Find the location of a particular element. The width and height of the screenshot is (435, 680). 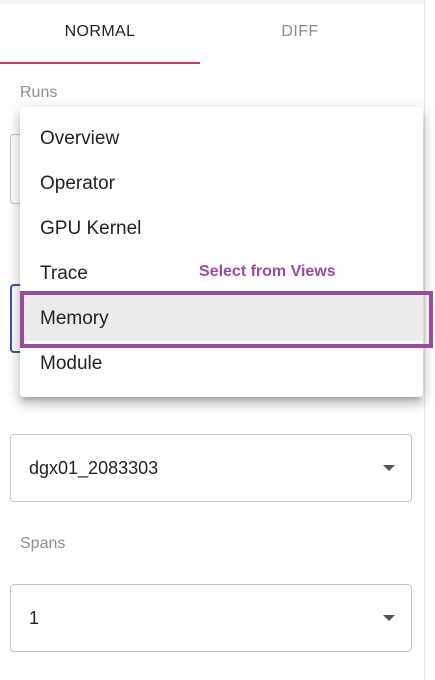

active-tab-indicator is located at coordinates (100, 63).